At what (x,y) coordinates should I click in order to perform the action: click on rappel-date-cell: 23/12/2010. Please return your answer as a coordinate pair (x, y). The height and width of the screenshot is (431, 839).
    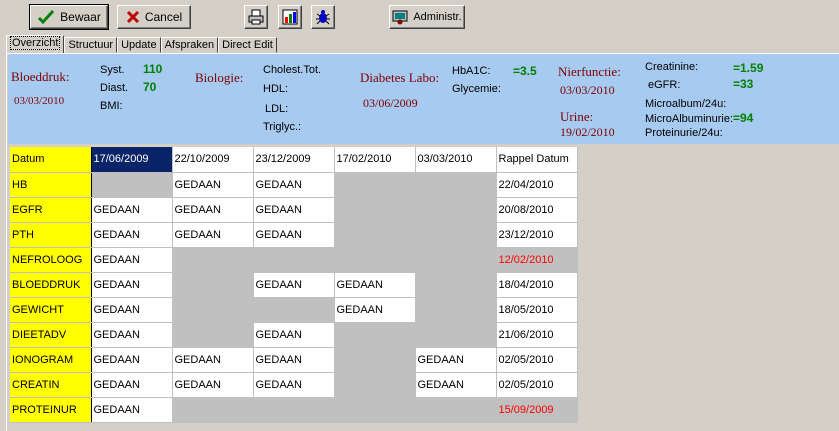
    Looking at the image, I should click on (537, 235).